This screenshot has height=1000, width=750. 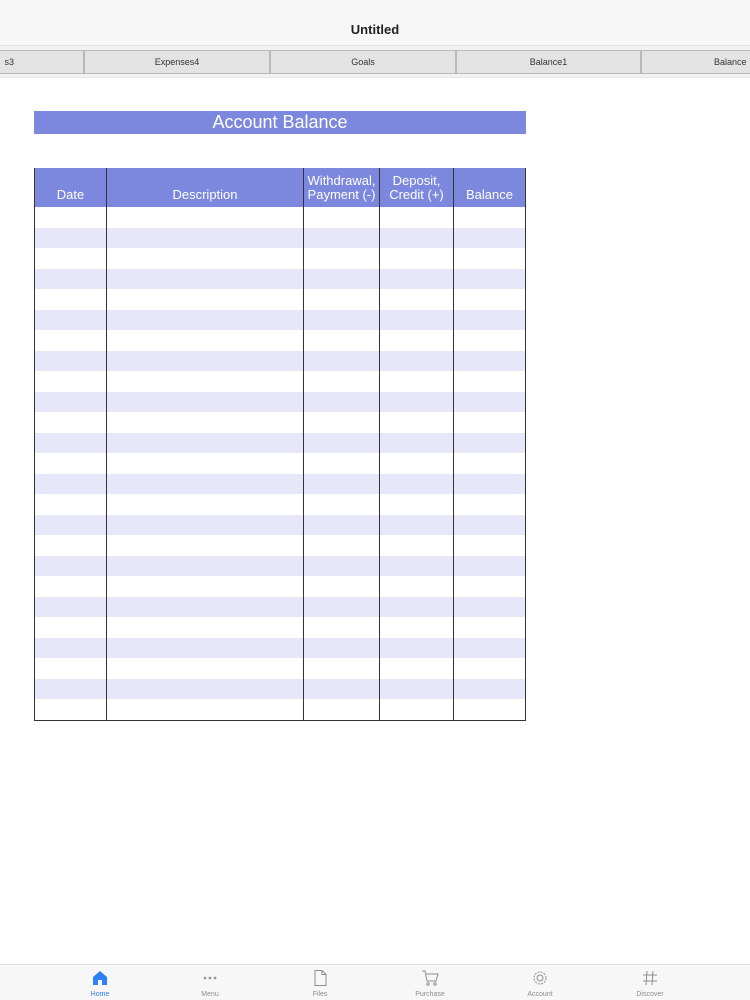 I want to click on column-header-balance: Balance, so click(x=489, y=187).